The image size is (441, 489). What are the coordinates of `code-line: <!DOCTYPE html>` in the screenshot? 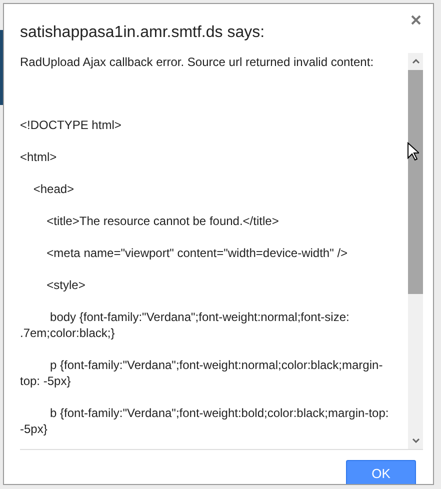 It's located at (71, 125).